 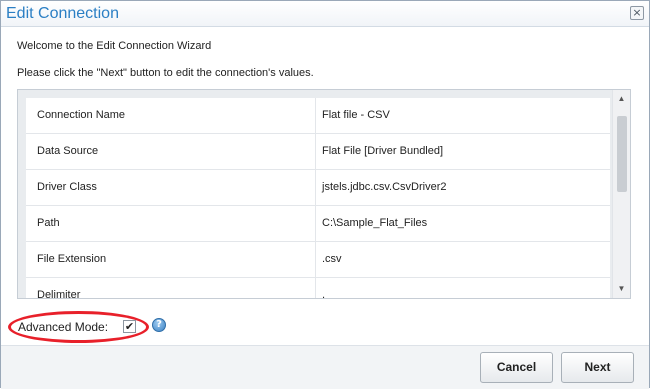 I want to click on scroll-down-icon: ▼, so click(x=621, y=289).